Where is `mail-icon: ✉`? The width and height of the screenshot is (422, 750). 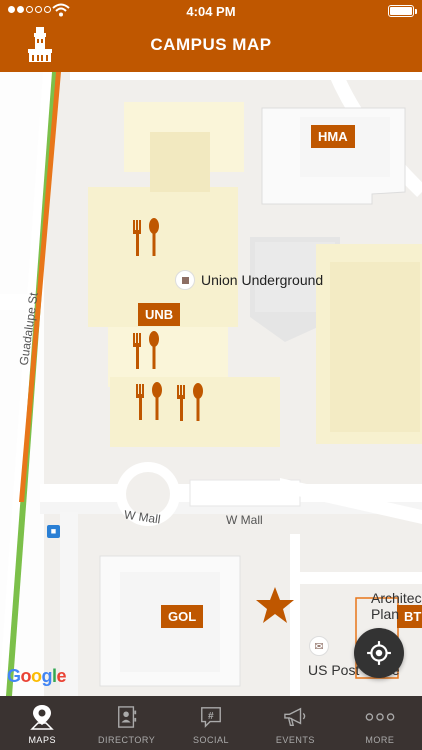 mail-icon: ✉ is located at coordinates (319, 646).